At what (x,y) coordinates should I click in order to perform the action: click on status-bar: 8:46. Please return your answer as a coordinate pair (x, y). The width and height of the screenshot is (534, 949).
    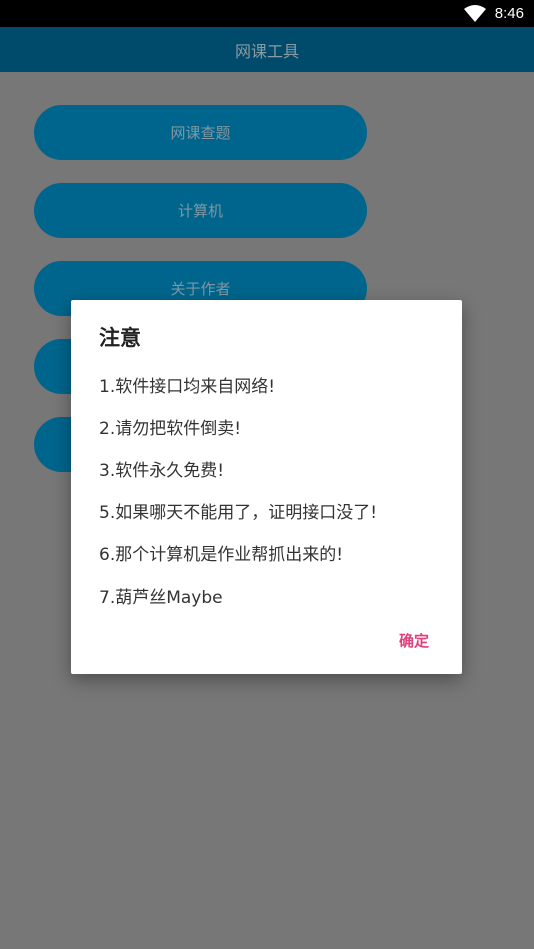
    Looking at the image, I should click on (267, 13).